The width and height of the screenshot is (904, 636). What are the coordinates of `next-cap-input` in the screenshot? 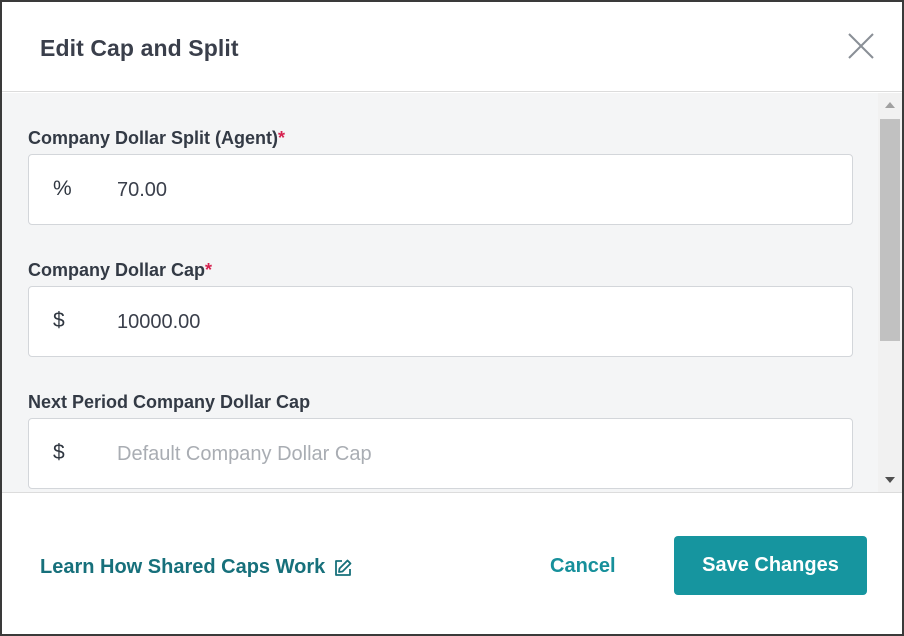 It's located at (467, 454).